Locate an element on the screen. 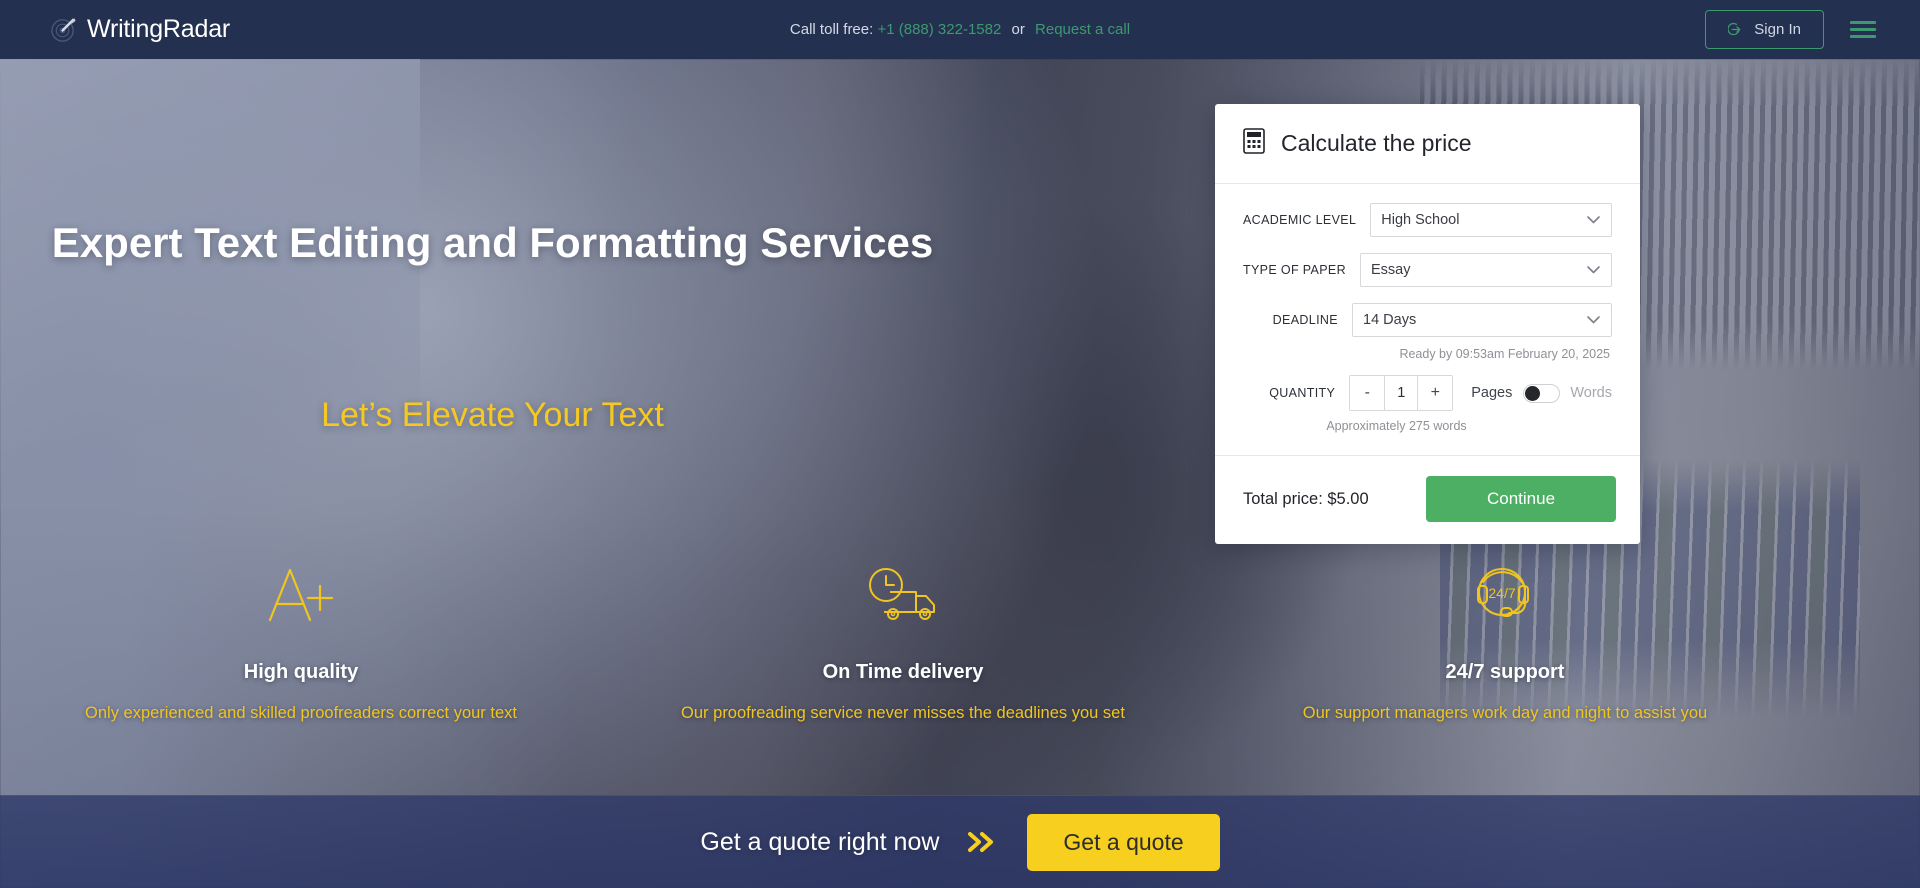 The image size is (1920, 888). deadline-select: 14 Days is located at coordinates (1482, 320).